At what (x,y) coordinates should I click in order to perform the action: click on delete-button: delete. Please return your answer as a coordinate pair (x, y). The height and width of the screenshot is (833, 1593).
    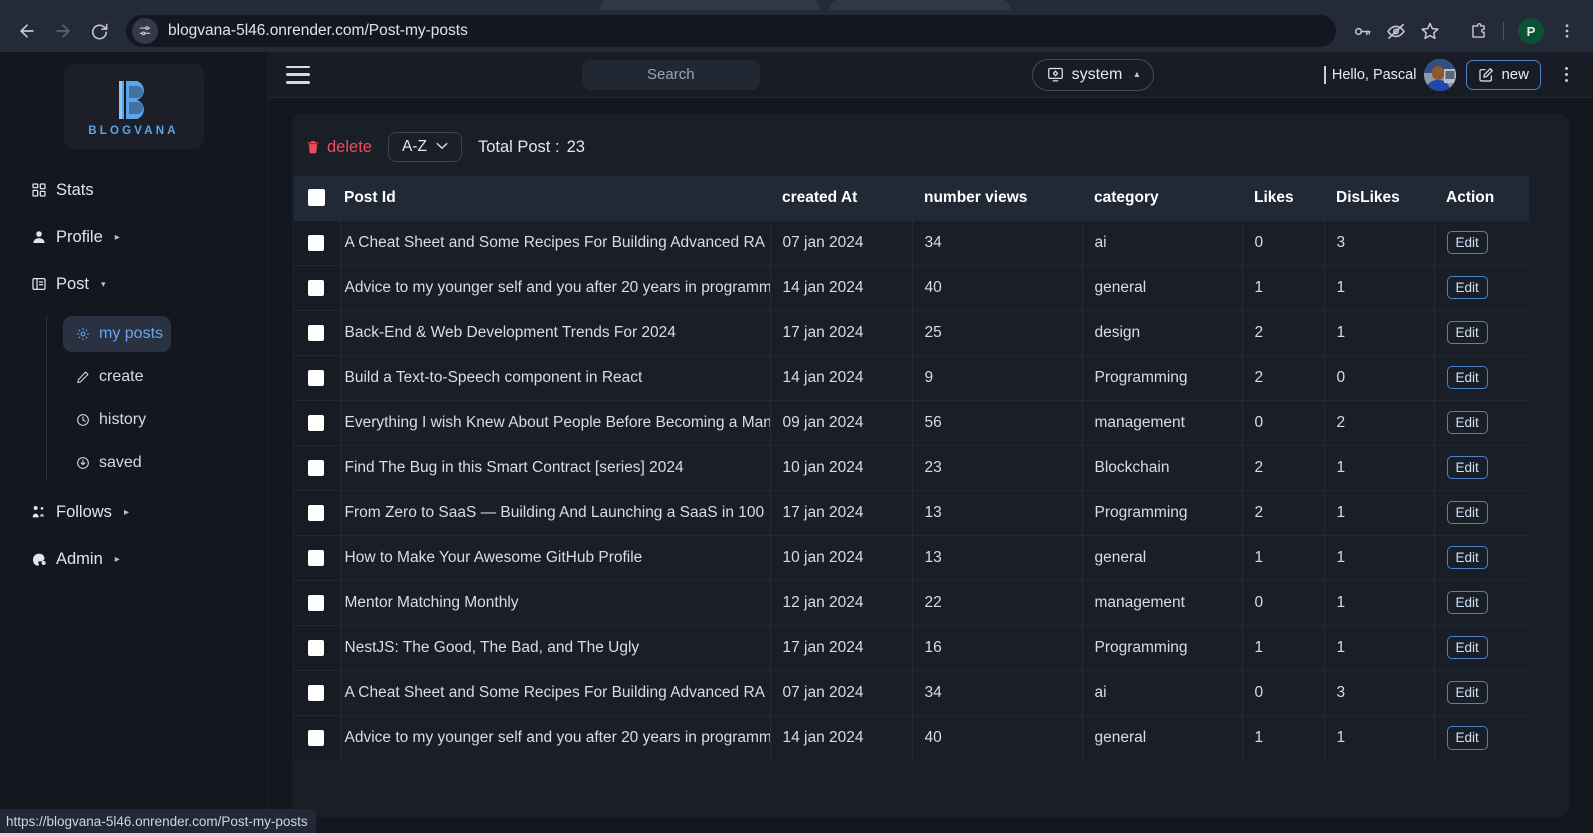
    Looking at the image, I should click on (339, 147).